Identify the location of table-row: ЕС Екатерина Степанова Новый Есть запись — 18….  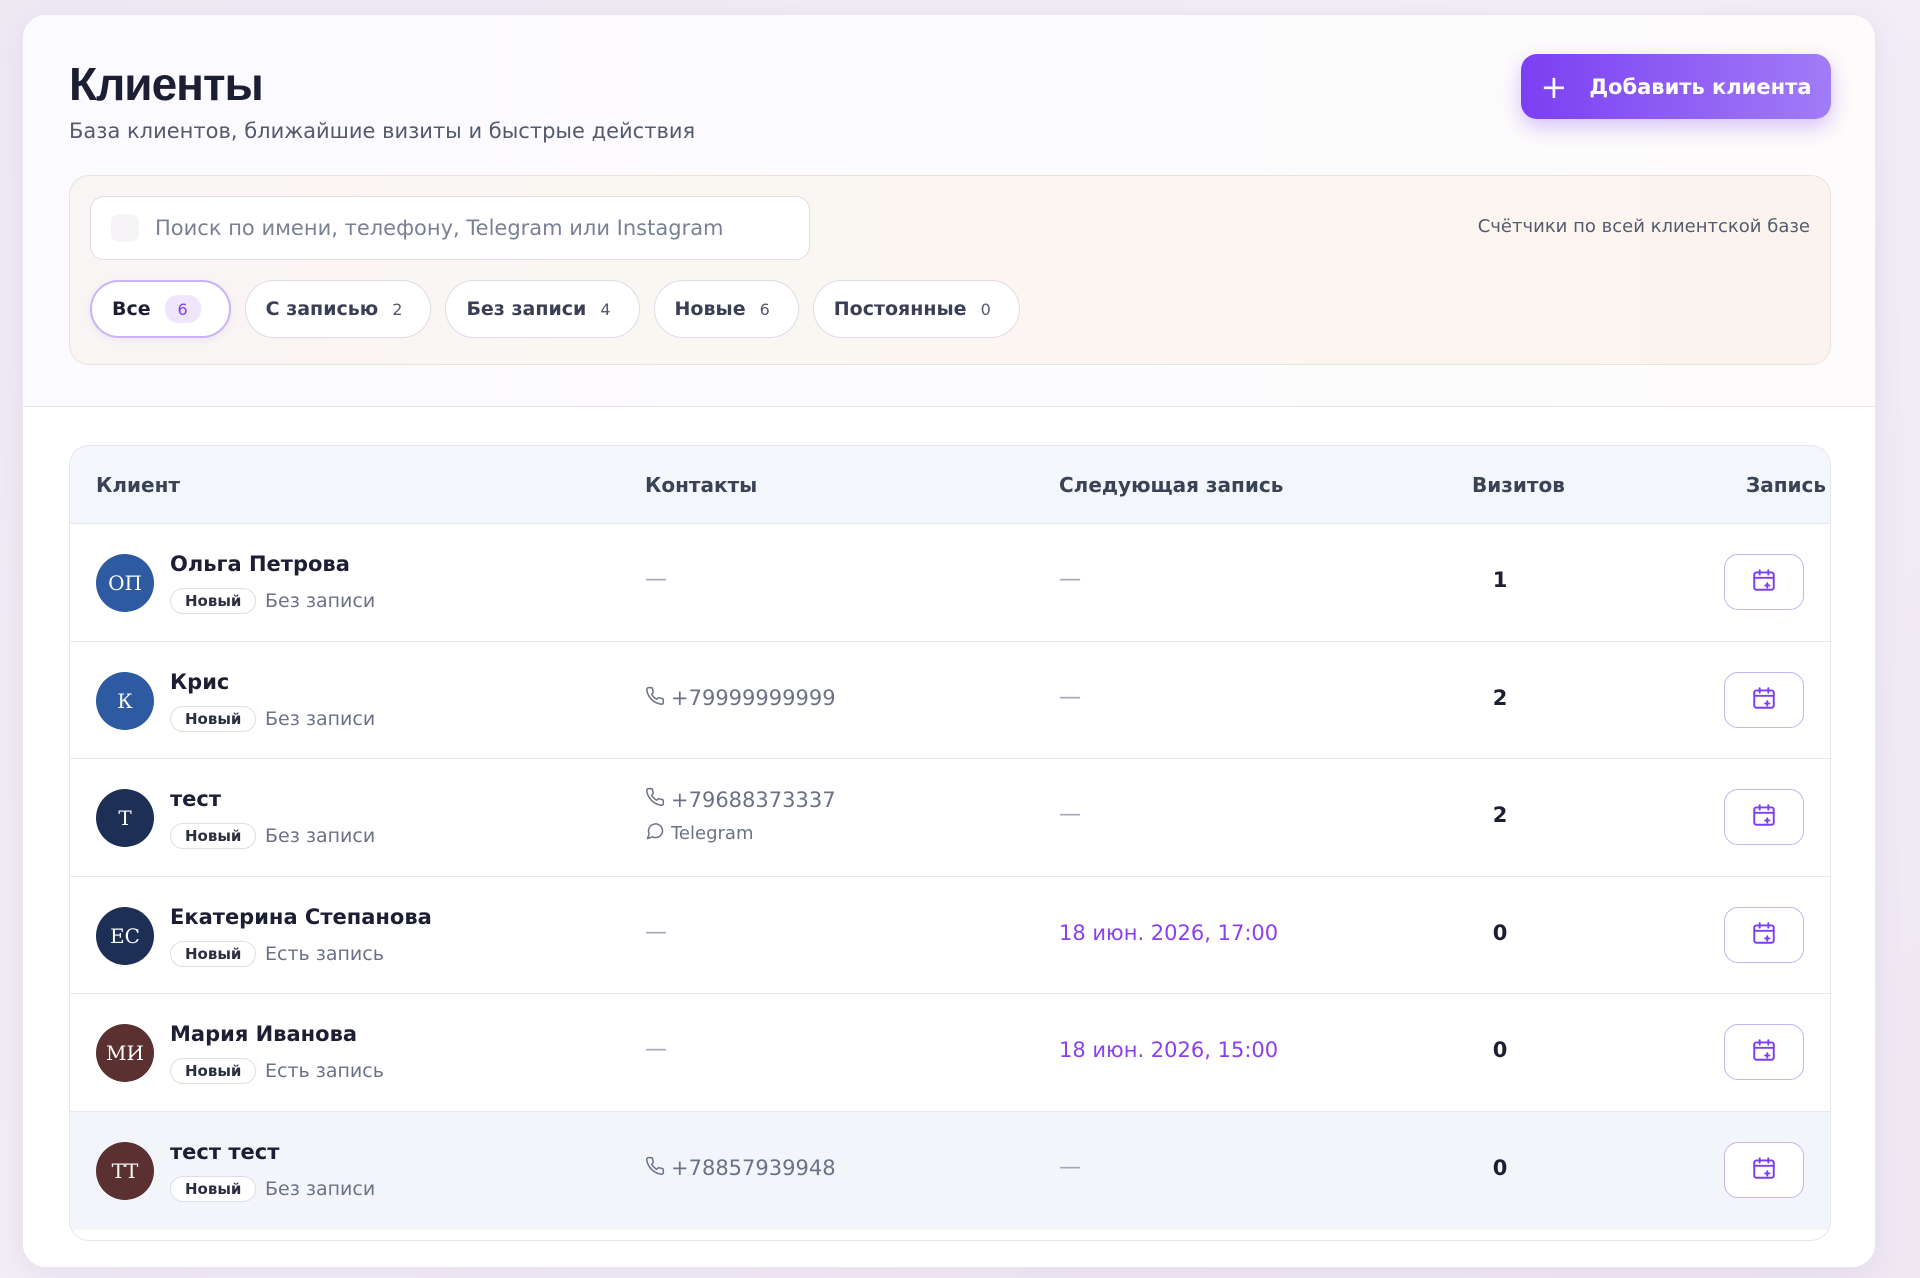
(950, 936).